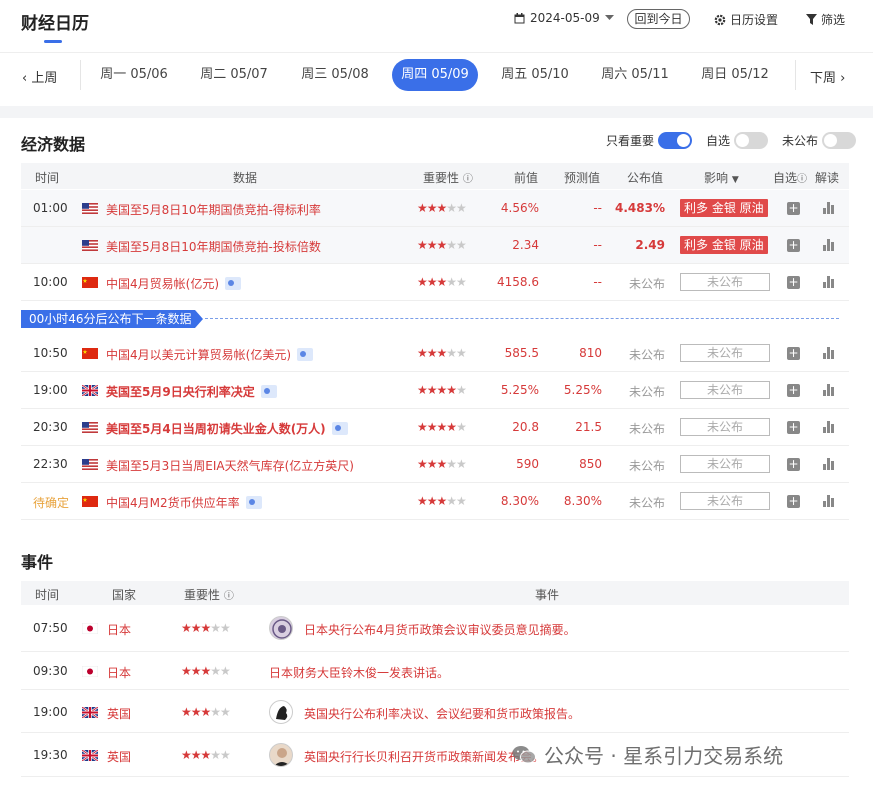 This screenshot has width=873, height=790. I want to click on indicator-name-link: 中国4月贸易帐(亿元), so click(173, 283).